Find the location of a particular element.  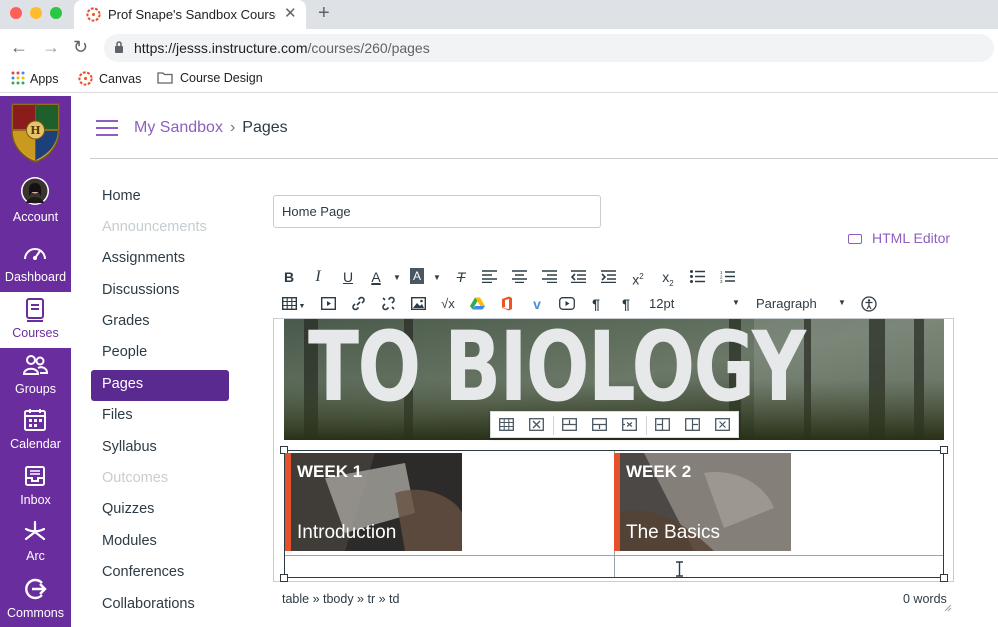

plus-icon: + is located at coordinates (324, 13).